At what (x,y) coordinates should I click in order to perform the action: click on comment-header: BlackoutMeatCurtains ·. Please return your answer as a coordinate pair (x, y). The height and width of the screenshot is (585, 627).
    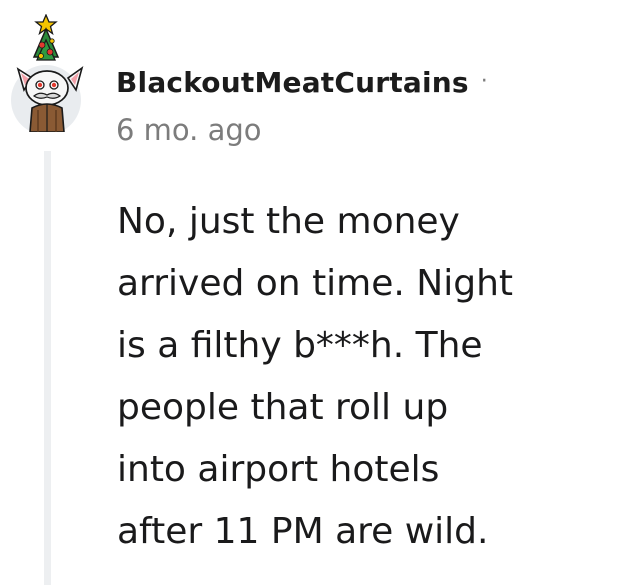
    Looking at the image, I should click on (302, 82).